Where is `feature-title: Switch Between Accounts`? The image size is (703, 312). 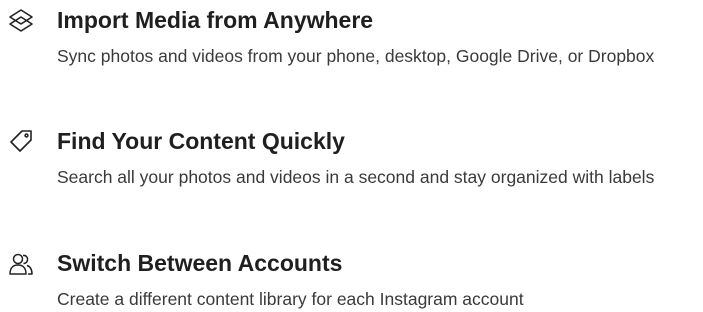
feature-title: Switch Between Accounts is located at coordinates (200, 263).